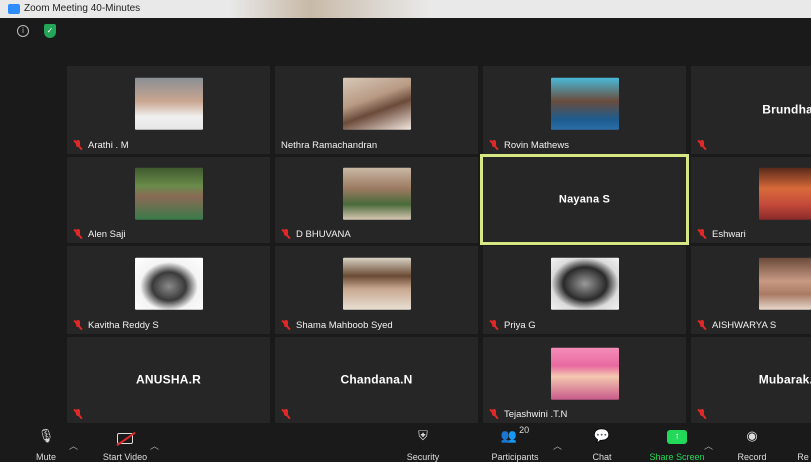 This screenshot has width=811, height=462. Describe the element at coordinates (126, 436) in the screenshot. I see `video-off-icon` at that location.